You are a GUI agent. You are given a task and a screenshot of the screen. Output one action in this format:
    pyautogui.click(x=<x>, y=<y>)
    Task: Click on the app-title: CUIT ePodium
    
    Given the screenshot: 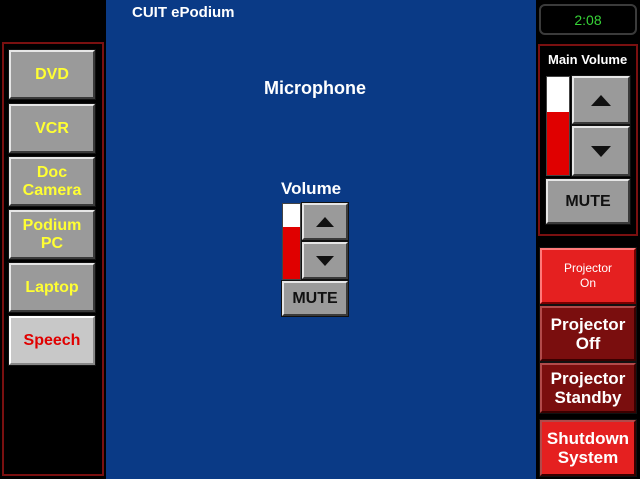 What is the action you would take?
    pyautogui.click(x=183, y=12)
    